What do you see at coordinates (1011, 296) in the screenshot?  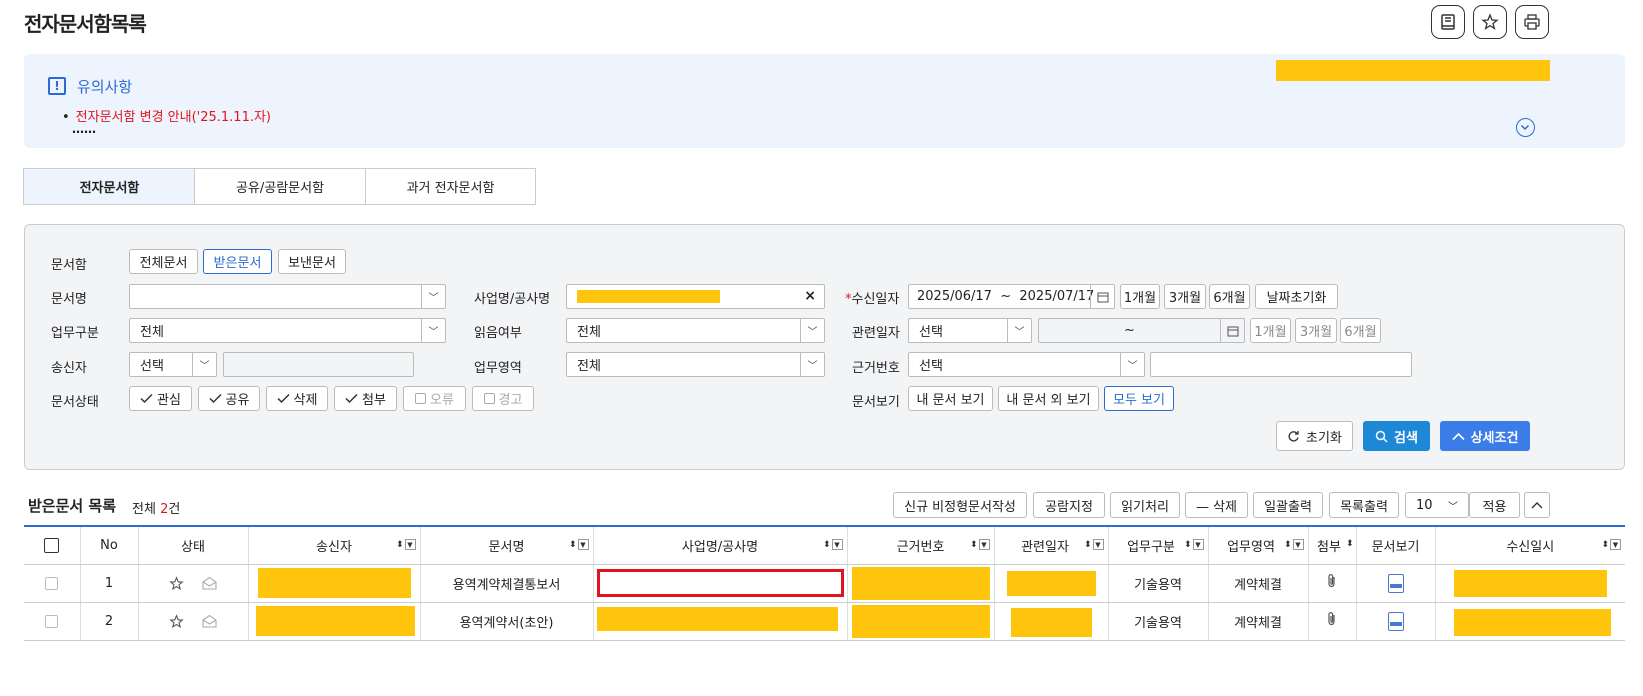 I see `recv-date-range: 2025/06/17 ~ 2025/07/17` at bounding box center [1011, 296].